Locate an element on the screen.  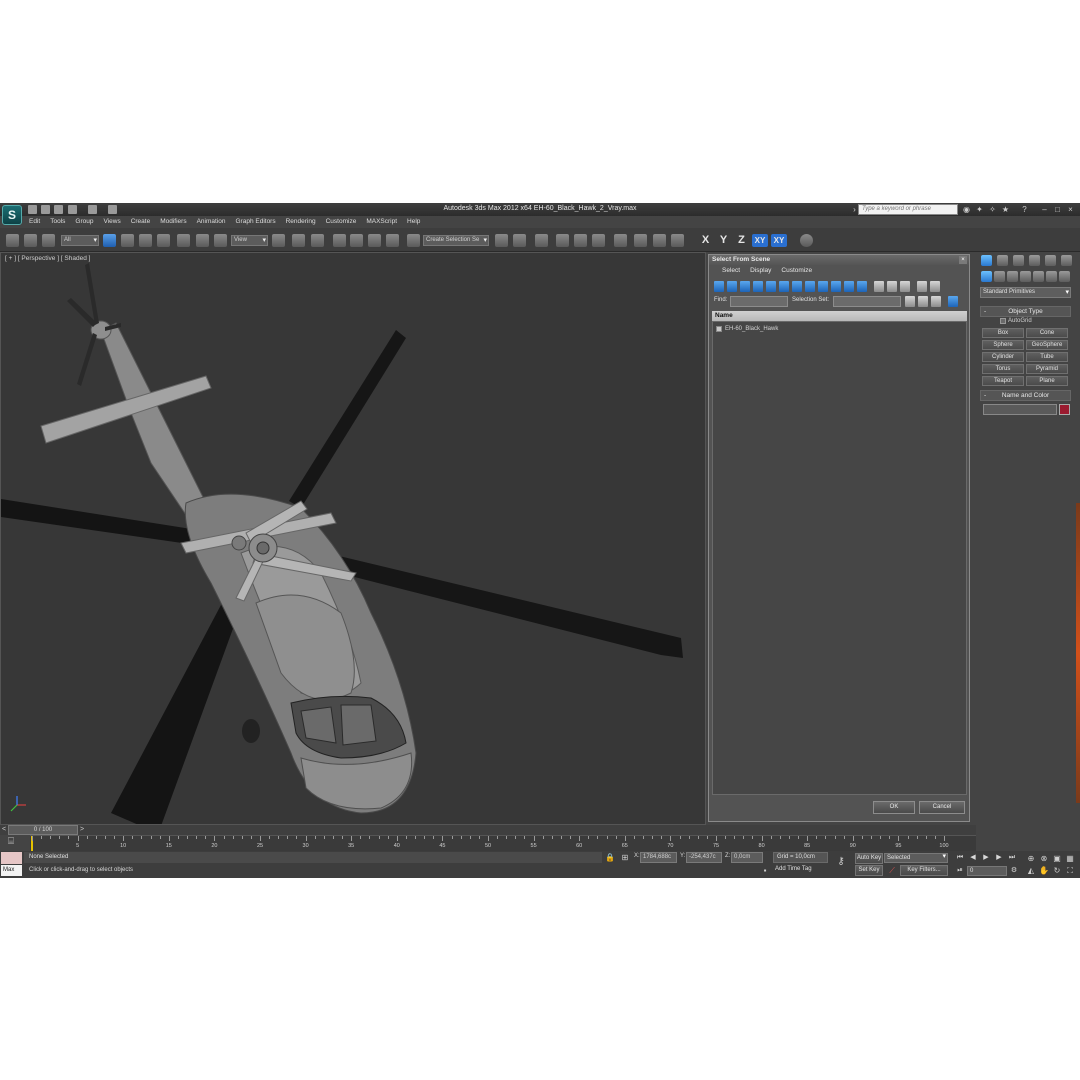
display-groups-icon is located at coordinates (797, 286).